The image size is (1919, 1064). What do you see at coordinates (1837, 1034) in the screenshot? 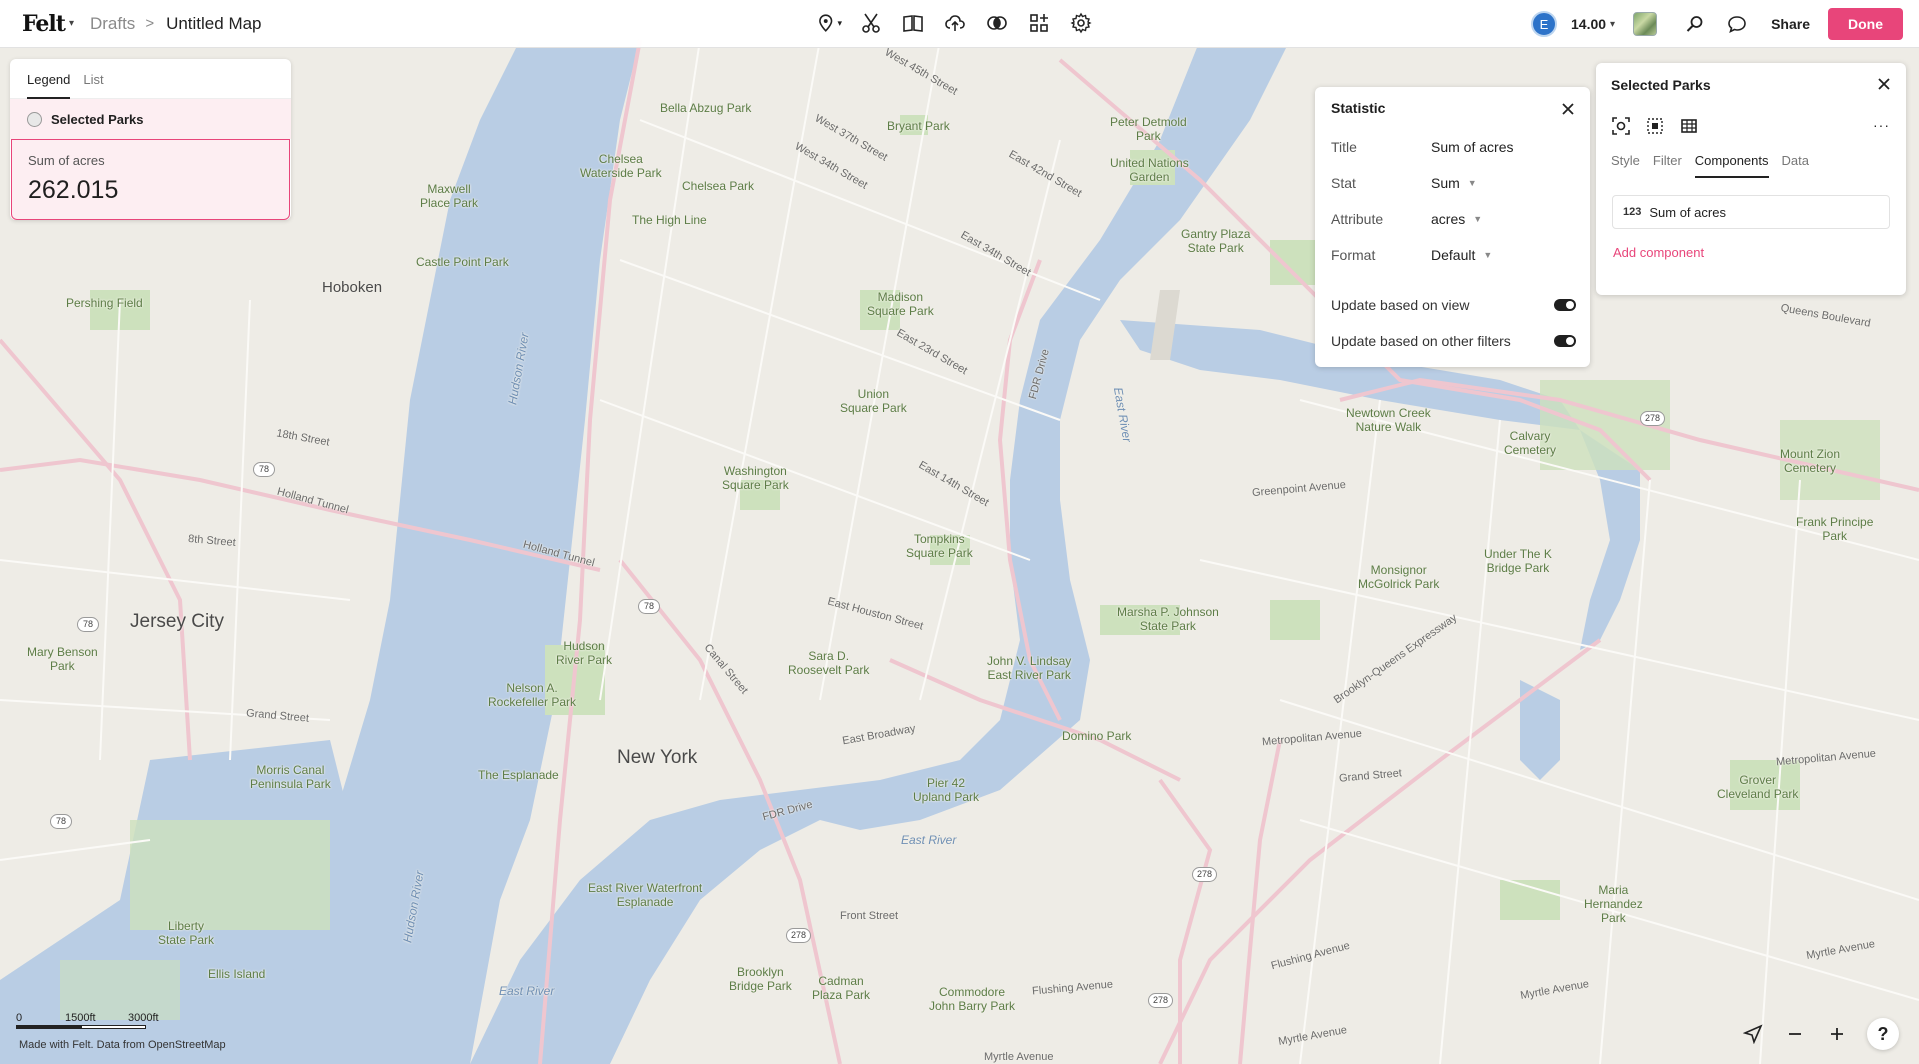
I see `zoom-in-icon` at bounding box center [1837, 1034].